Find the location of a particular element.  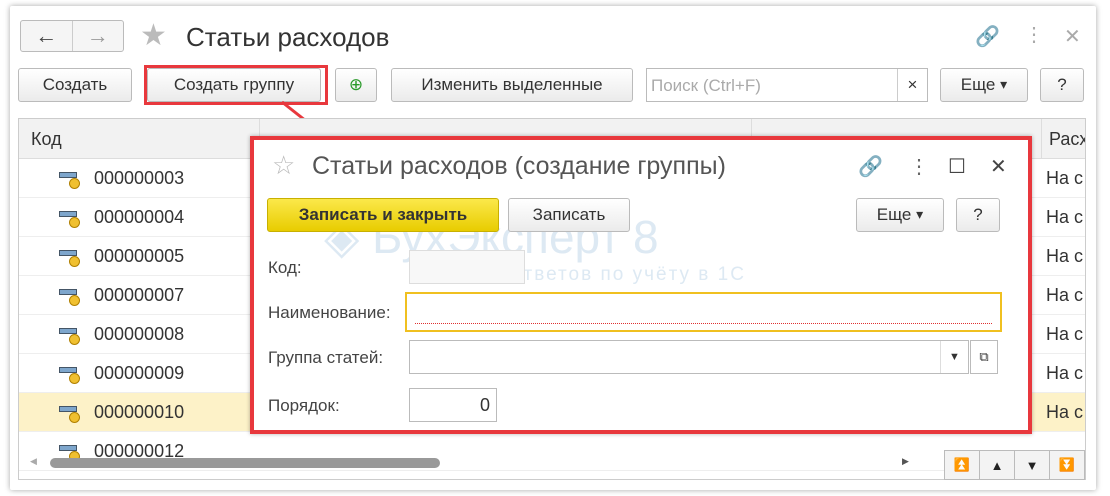

code-cell: 000000005 is located at coordinates (139, 256).